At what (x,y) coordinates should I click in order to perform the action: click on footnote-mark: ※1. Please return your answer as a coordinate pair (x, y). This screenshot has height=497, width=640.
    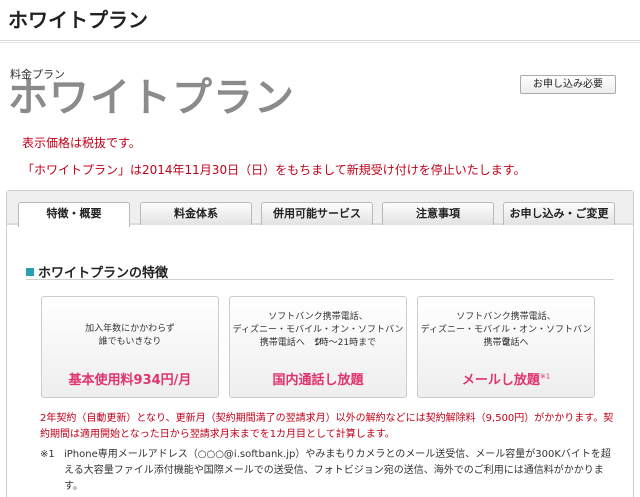
    Looking at the image, I should click on (47, 454).